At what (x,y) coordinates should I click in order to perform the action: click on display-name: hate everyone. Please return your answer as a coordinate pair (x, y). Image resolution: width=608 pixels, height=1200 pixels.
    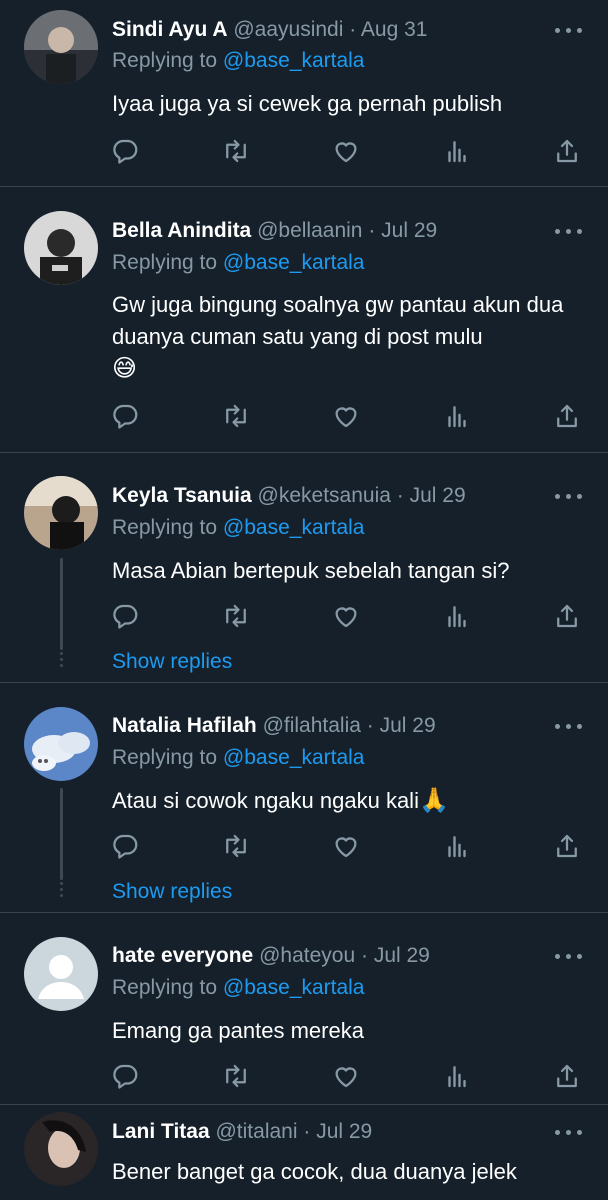
    Looking at the image, I should click on (182, 955).